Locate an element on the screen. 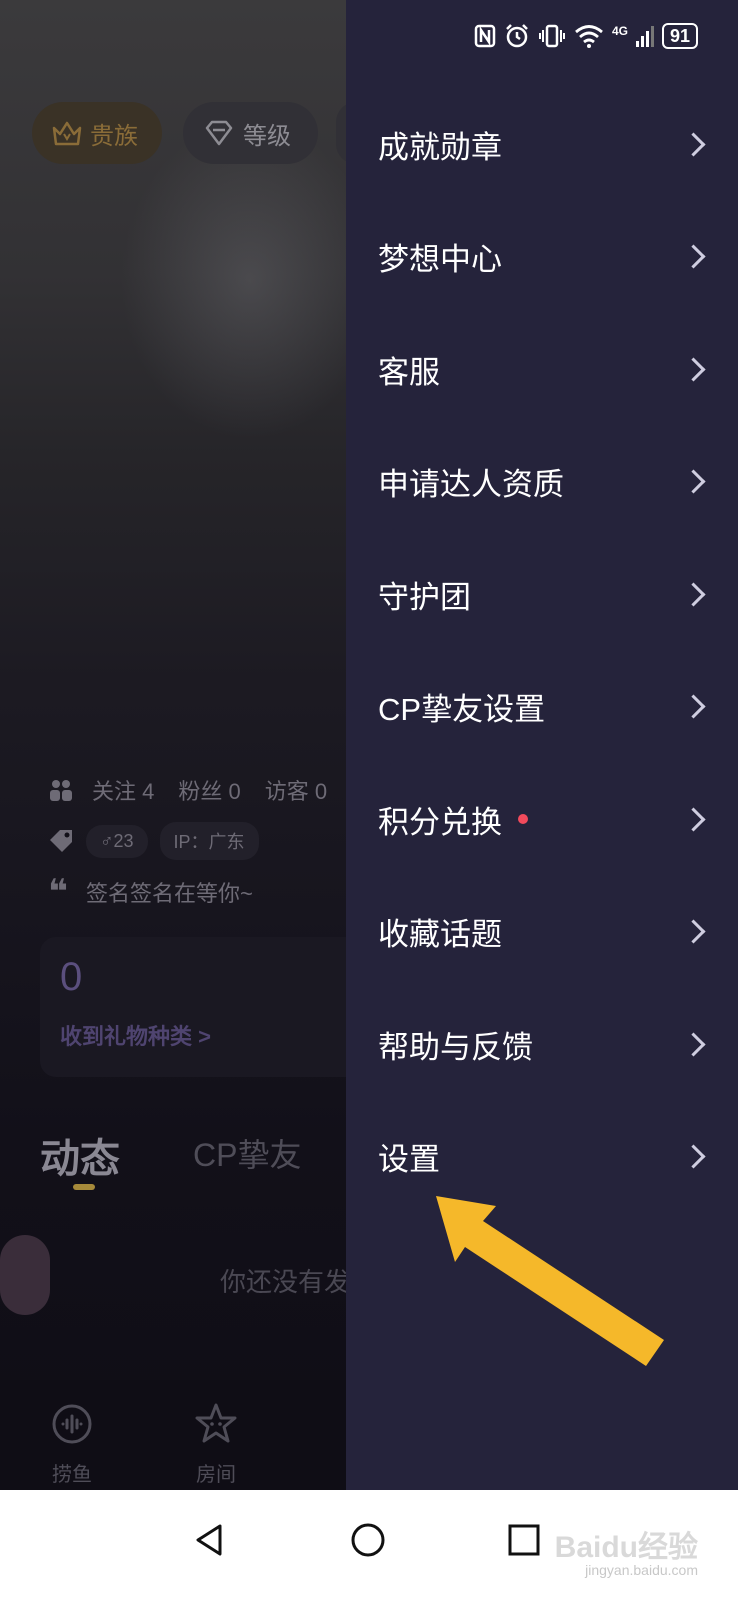 The image size is (738, 1600). mascot-image is located at coordinates (25, 1275).